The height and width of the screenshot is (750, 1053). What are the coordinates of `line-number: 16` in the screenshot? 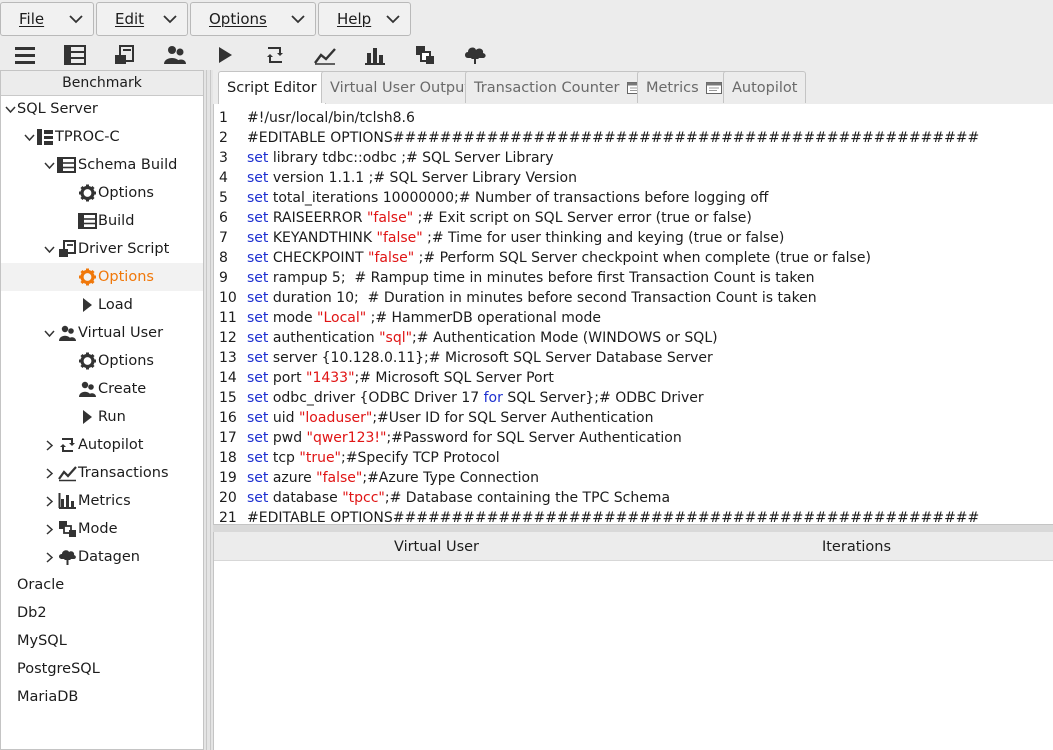 It's located at (228, 418).